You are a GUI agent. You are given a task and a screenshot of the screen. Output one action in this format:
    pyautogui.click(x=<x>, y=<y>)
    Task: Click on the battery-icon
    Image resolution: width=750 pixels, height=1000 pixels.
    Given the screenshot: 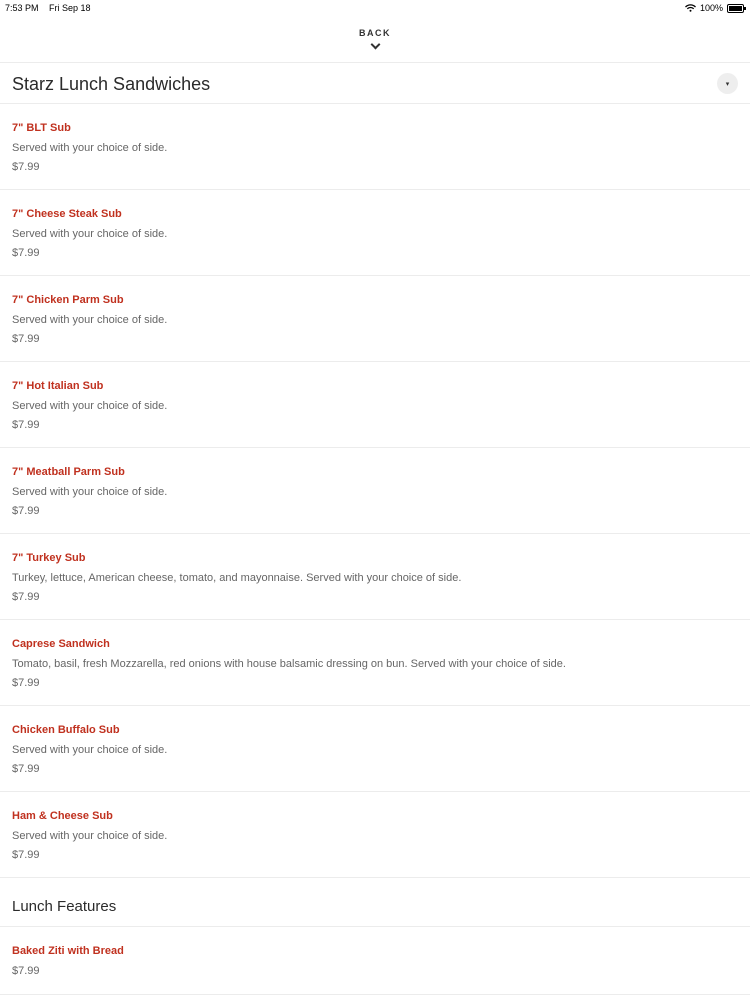 What is the action you would take?
    pyautogui.click(x=736, y=8)
    